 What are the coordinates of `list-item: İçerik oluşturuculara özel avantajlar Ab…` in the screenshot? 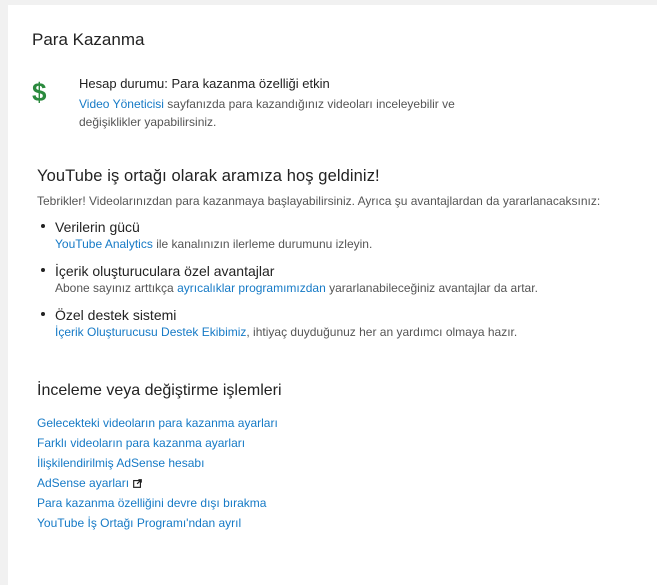 It's located at (344, 279).